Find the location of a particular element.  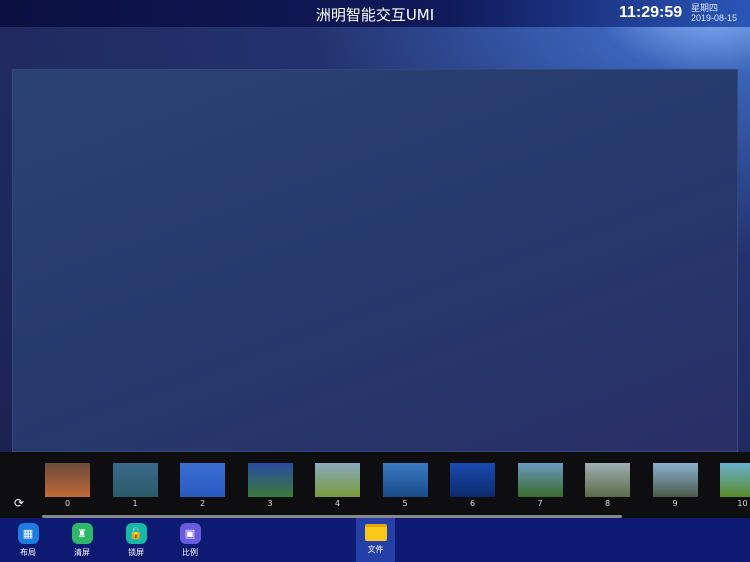

thumbnail-label: 4 is located at coordinates (337, 503).